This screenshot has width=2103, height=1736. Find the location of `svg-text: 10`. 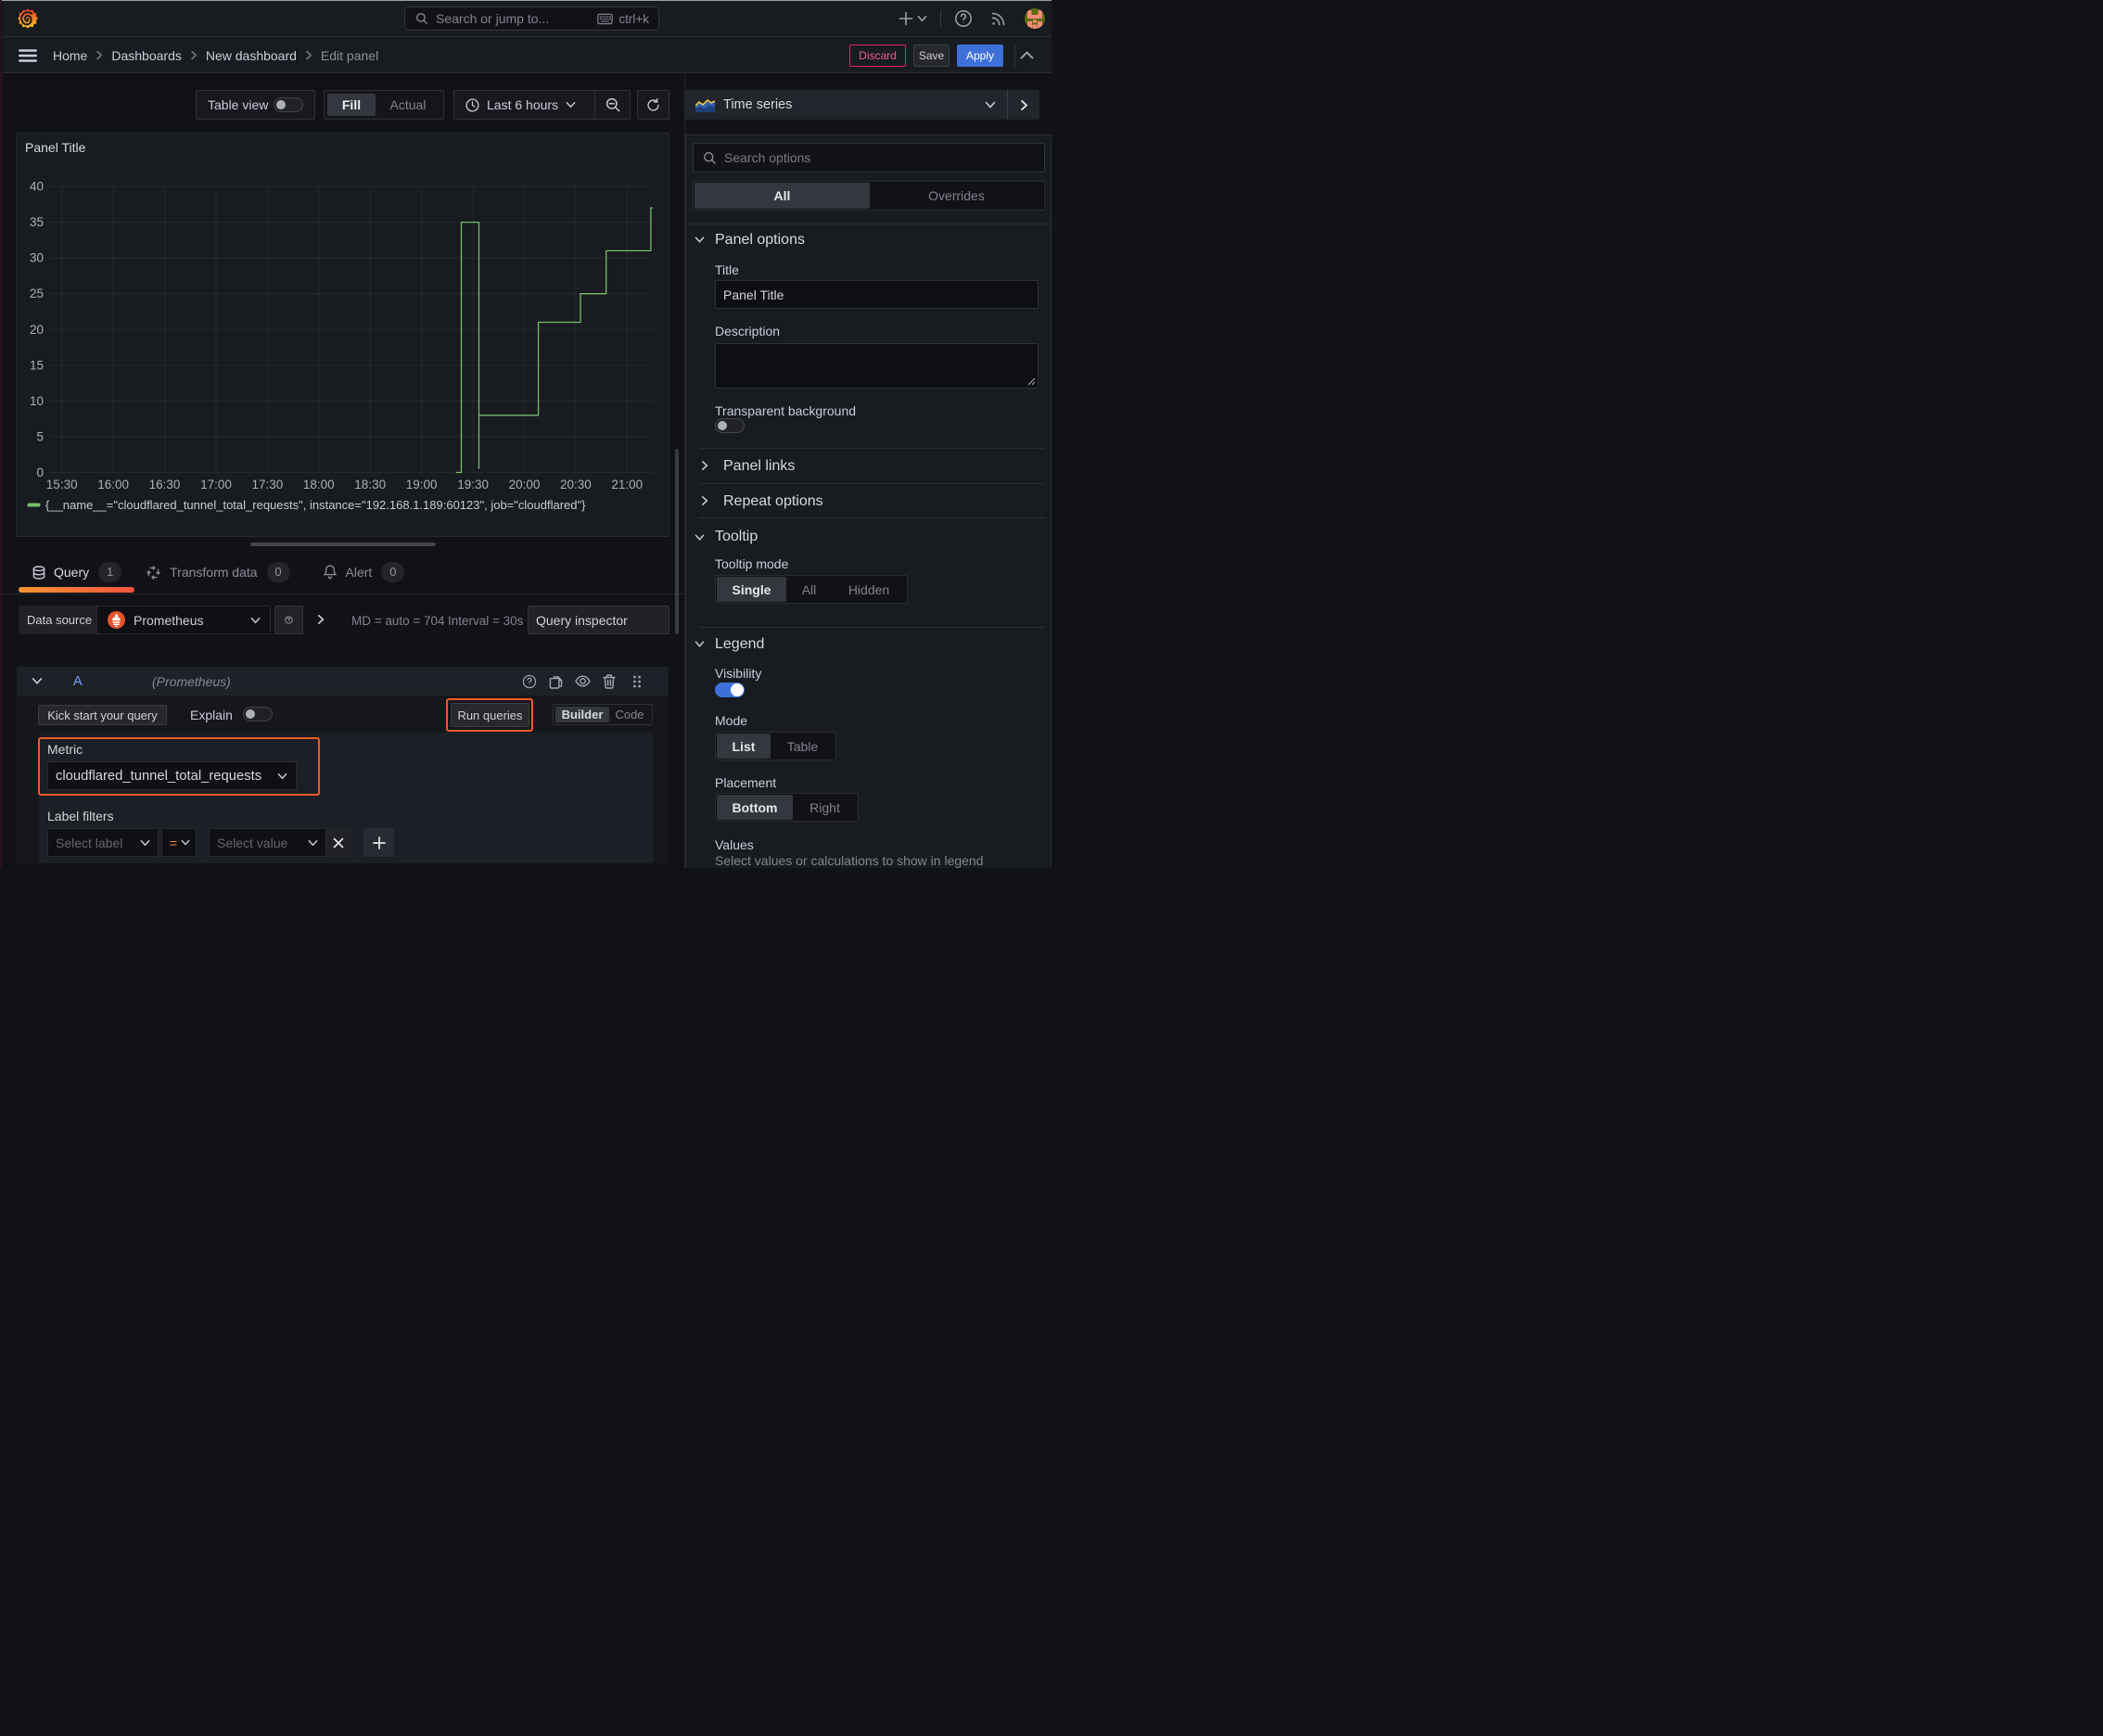

svg-text: 10 is located at coordinates (37, 401).